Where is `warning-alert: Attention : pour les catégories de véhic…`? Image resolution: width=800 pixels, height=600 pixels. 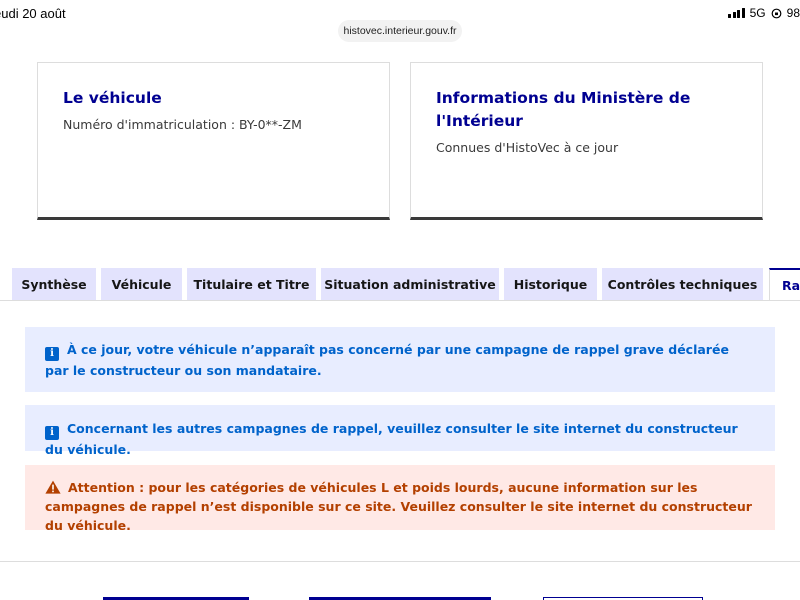
warning-alert: Attention : pour les catégories de véhic… is located at coordinates (400, 499).